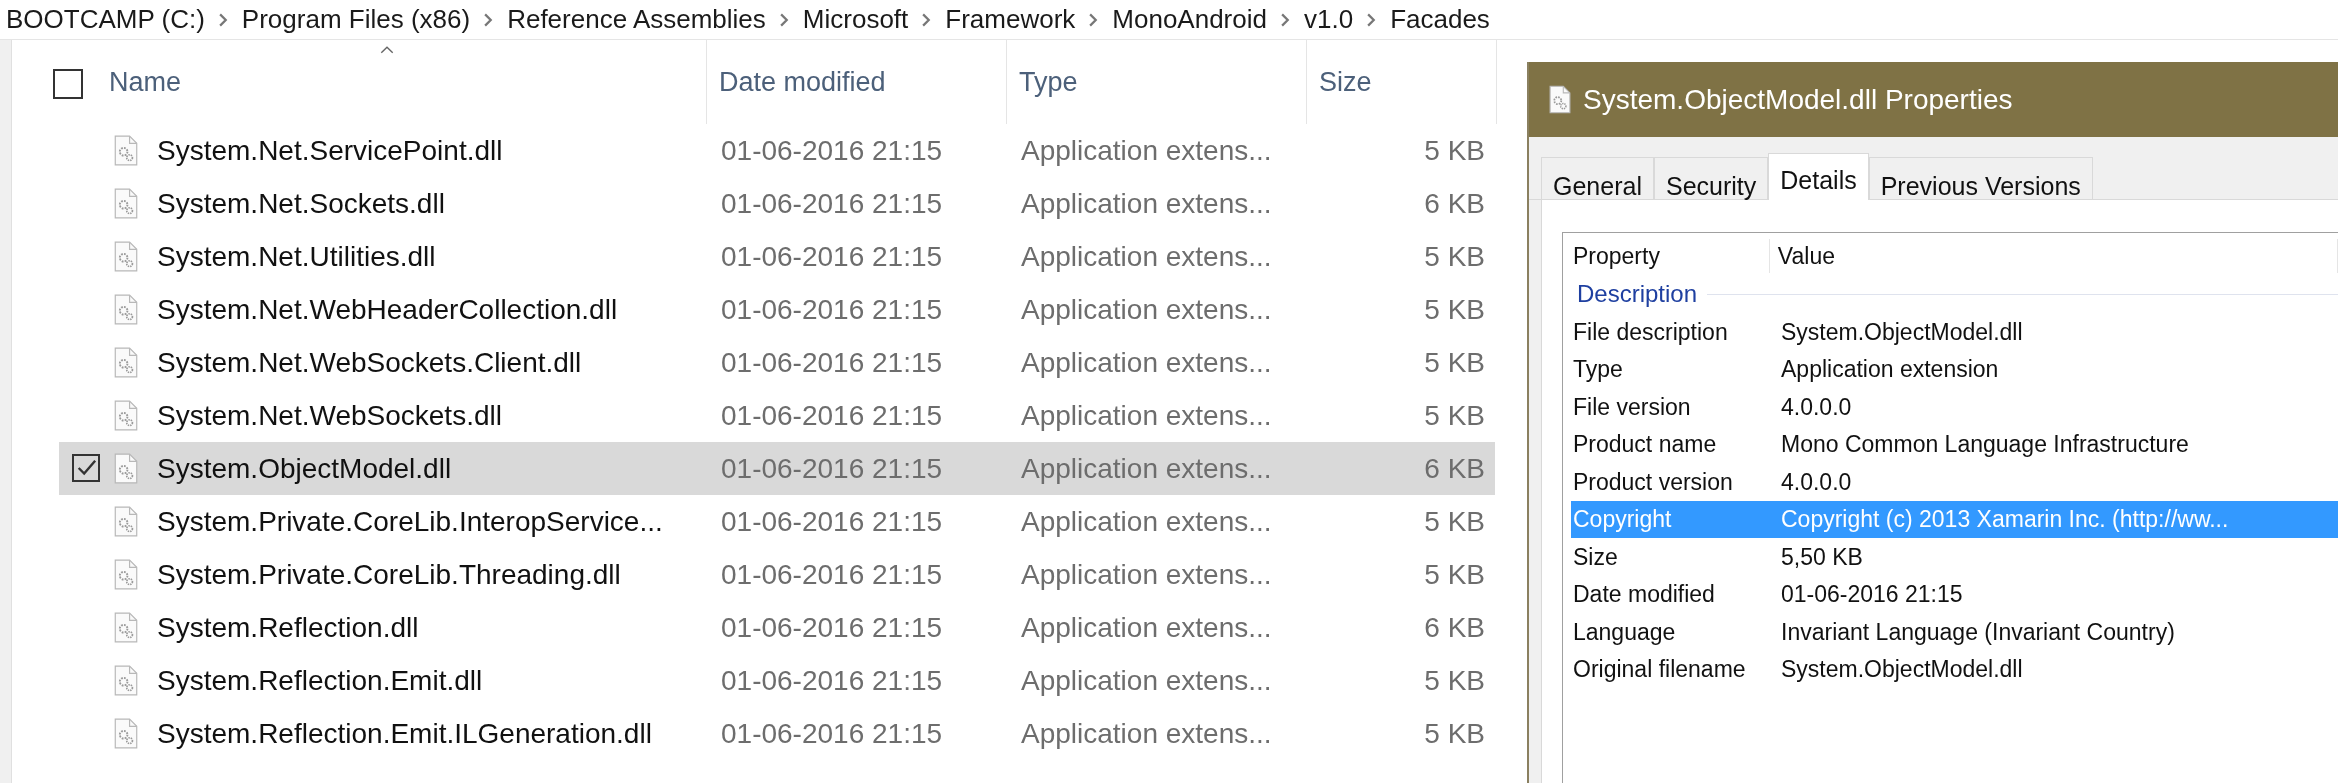  I want to click on property-row: File version 4.0.0.0, so click(1954, 407).